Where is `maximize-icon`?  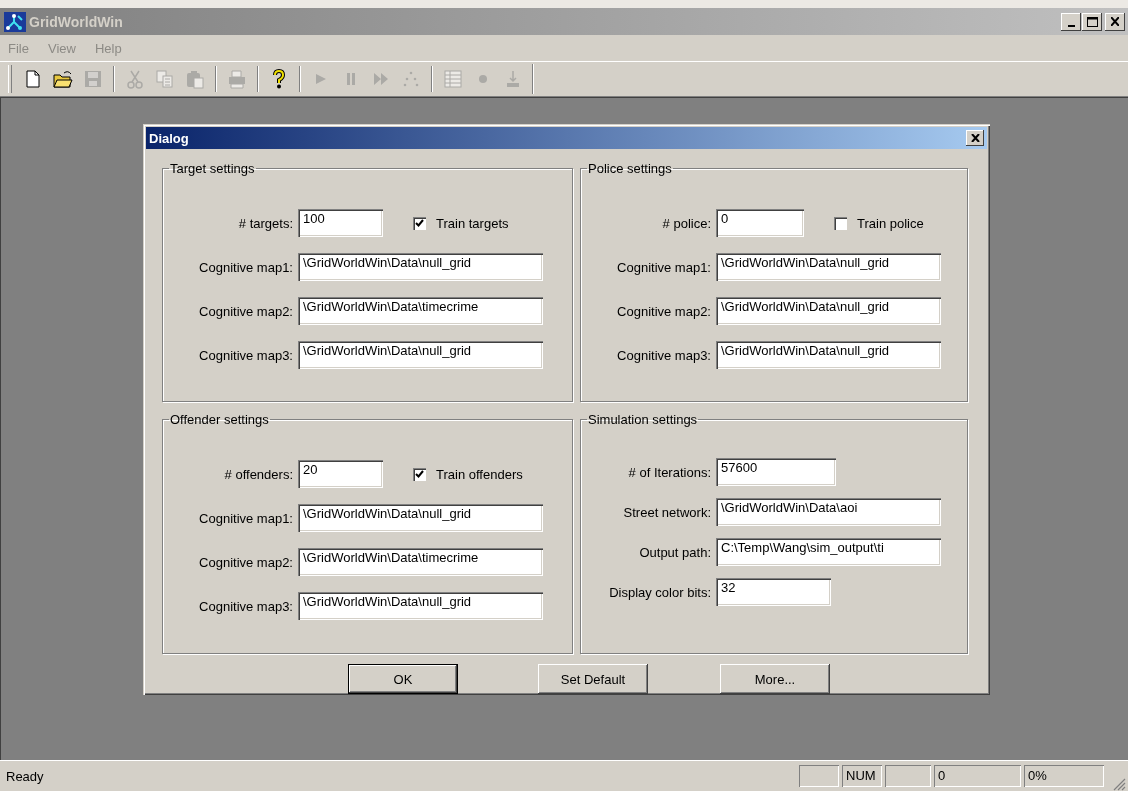
maximize-icon is located at coordinates (1092, 21).